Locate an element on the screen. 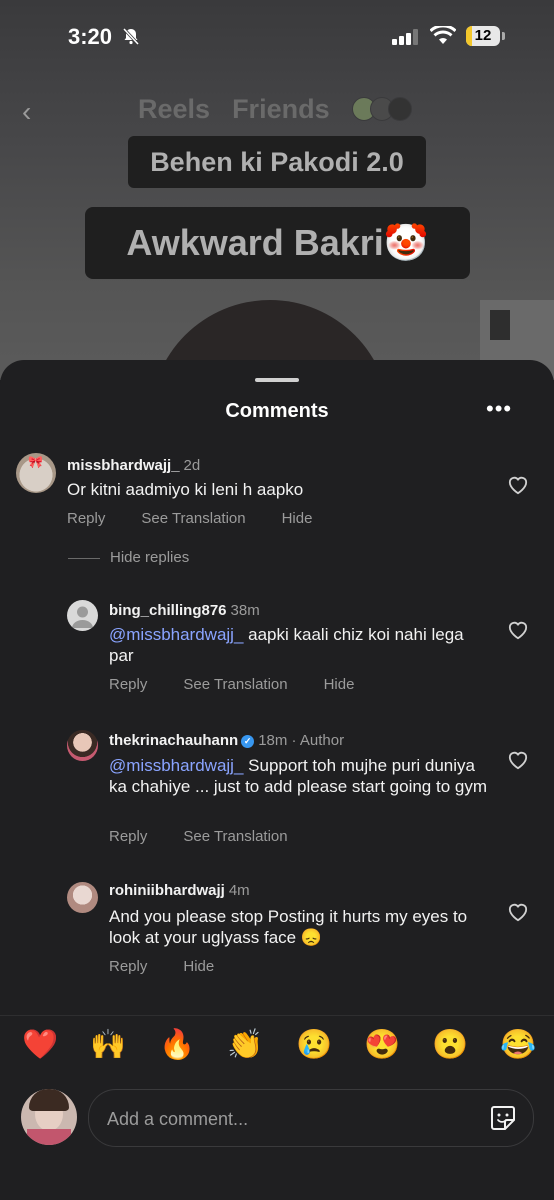 The width and height of the screenshot is (554, 1200). emoji-laughing: 😂 is located at coordinates (518, 1045).